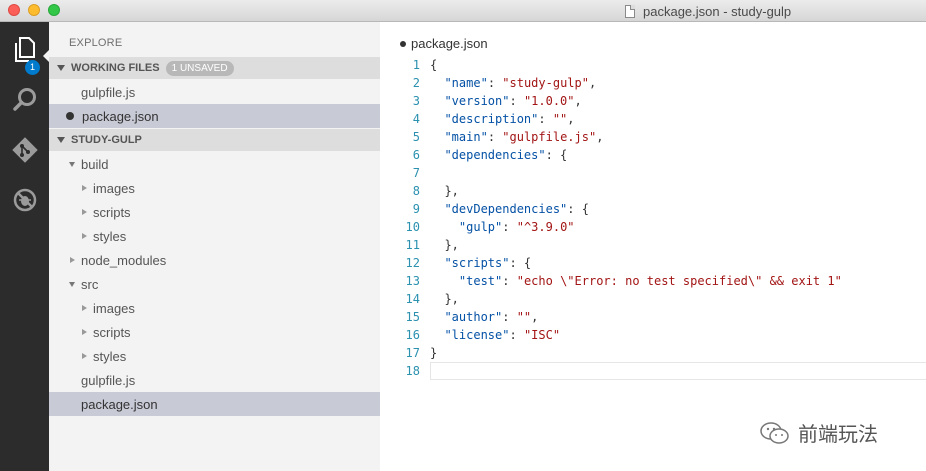 The width and height of the screenshot is (926, 471). I want to click on tree-item-label: node_modules, so click(124, 260).